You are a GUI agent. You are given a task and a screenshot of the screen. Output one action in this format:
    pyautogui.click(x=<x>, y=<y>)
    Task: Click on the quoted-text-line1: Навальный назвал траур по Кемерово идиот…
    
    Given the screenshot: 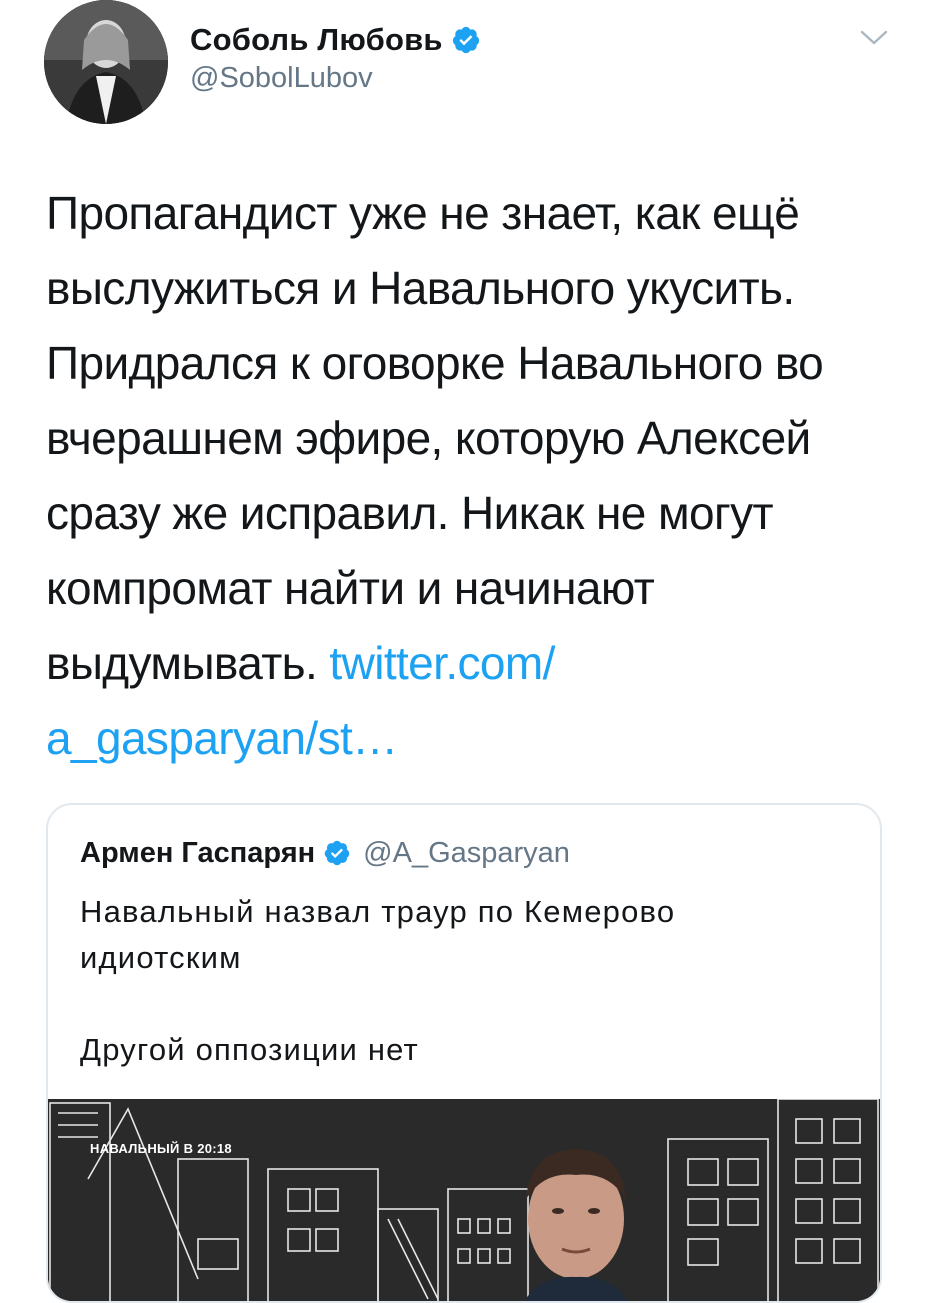 What is the action you would take?
    pyautogui.click(x=378, y=934)
    